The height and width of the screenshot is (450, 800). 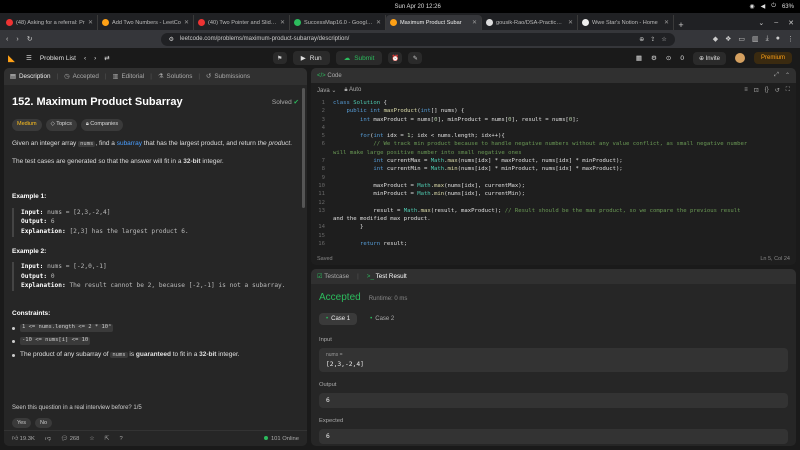 I want to click on sidebar-icon: ▥, so click(x=755, y=39).